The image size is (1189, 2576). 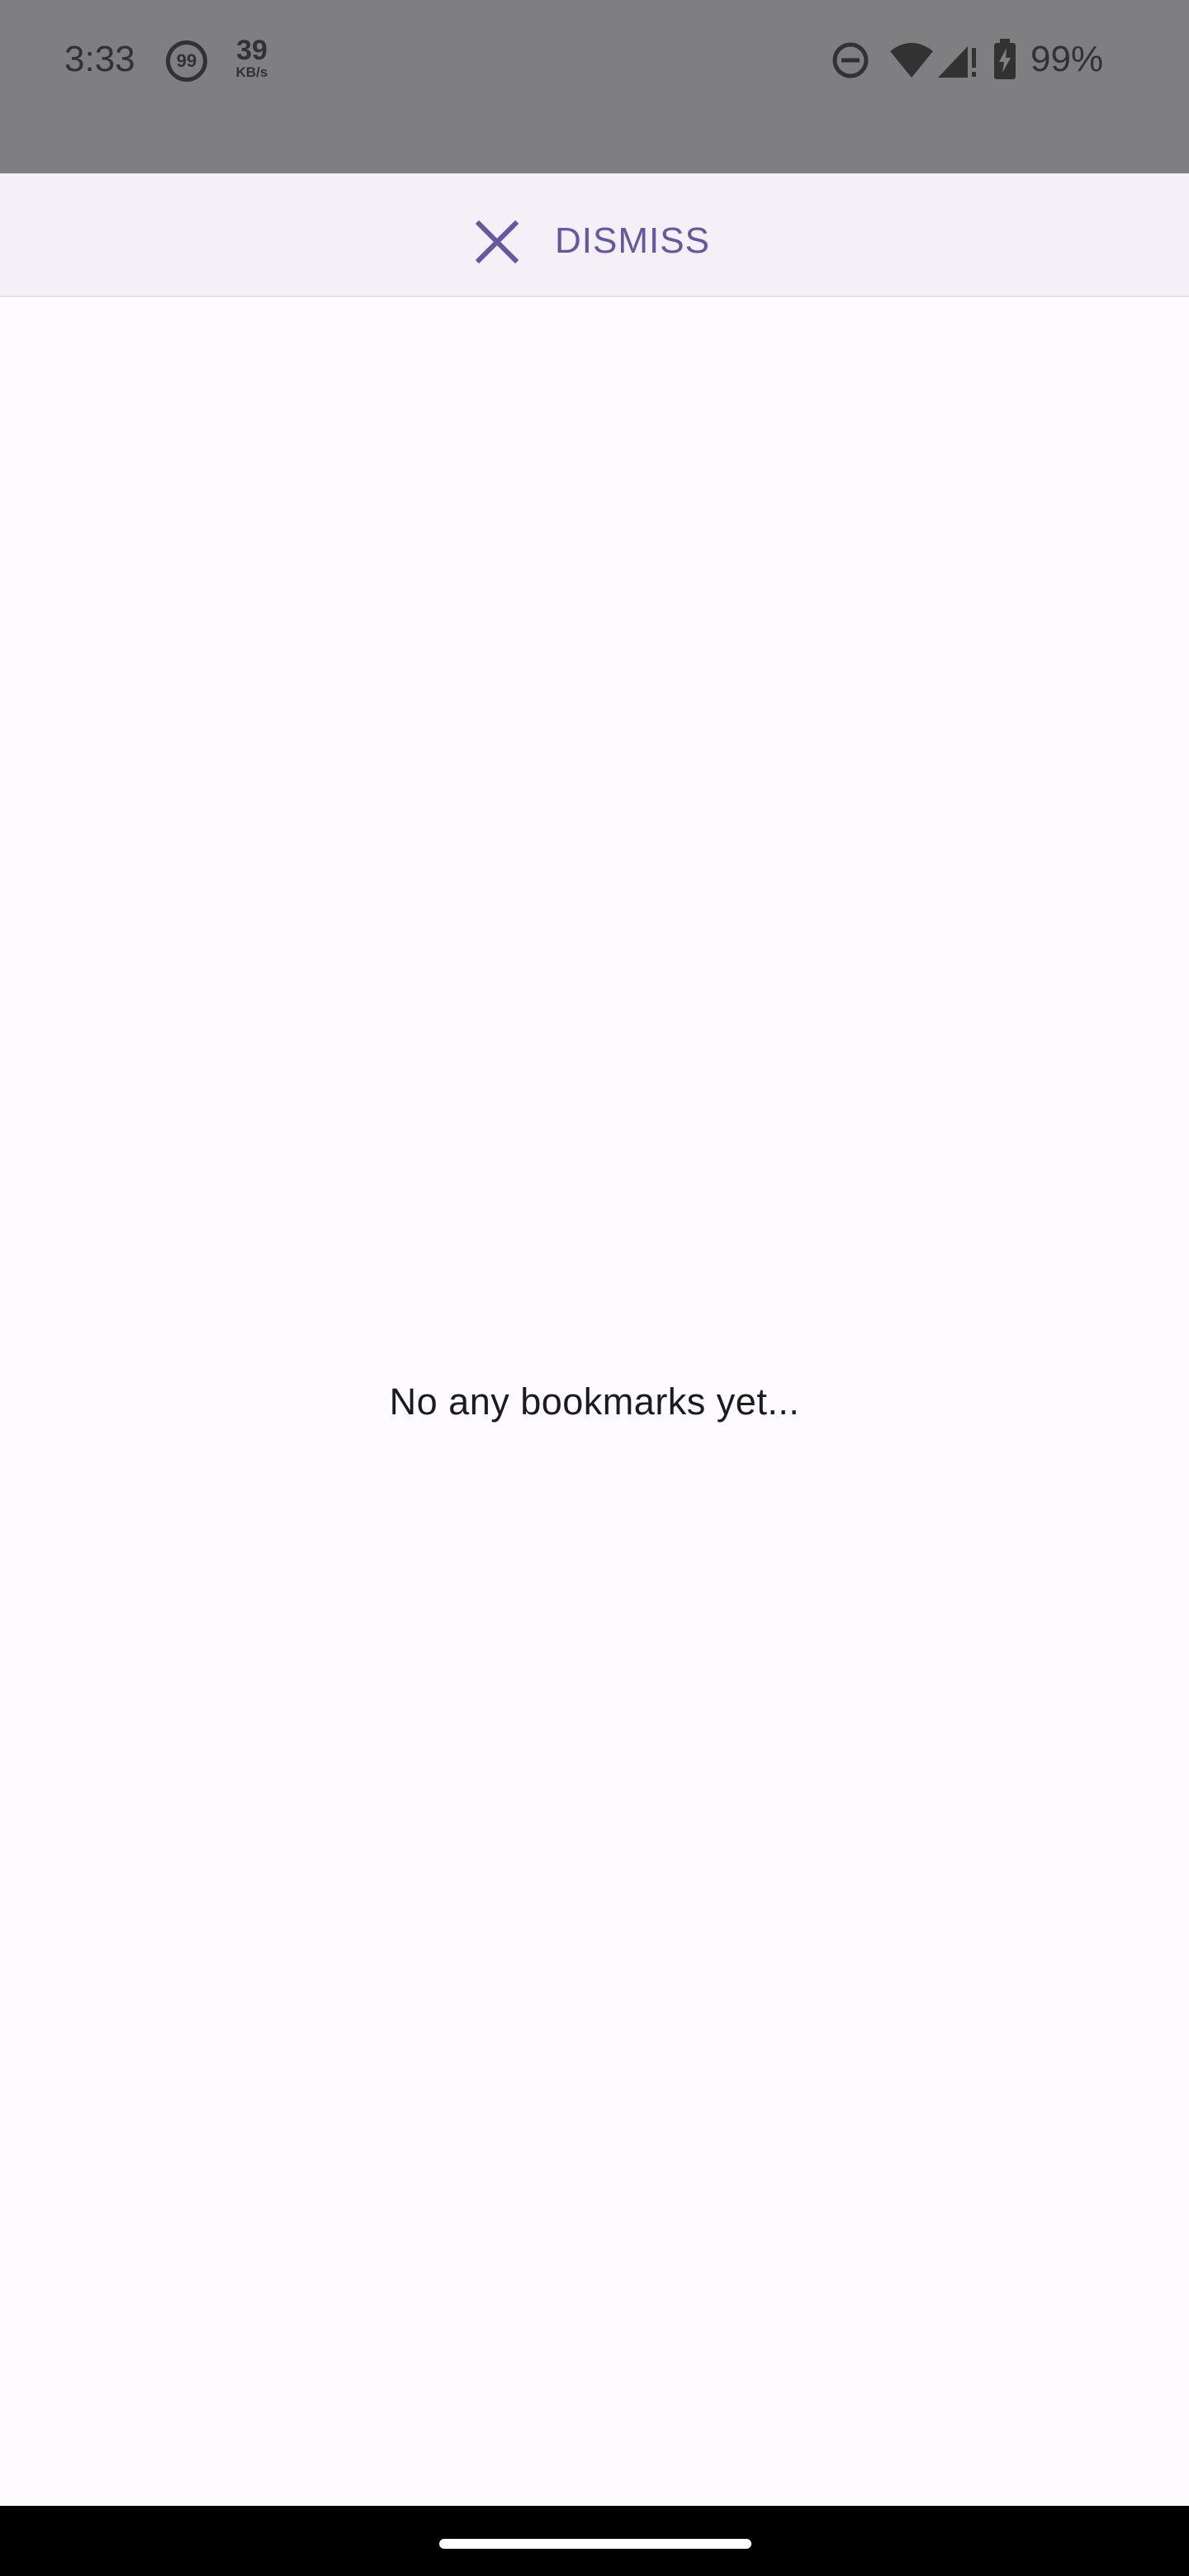 I want to click on home-gesture-handle, so click(x=595, y=2544).